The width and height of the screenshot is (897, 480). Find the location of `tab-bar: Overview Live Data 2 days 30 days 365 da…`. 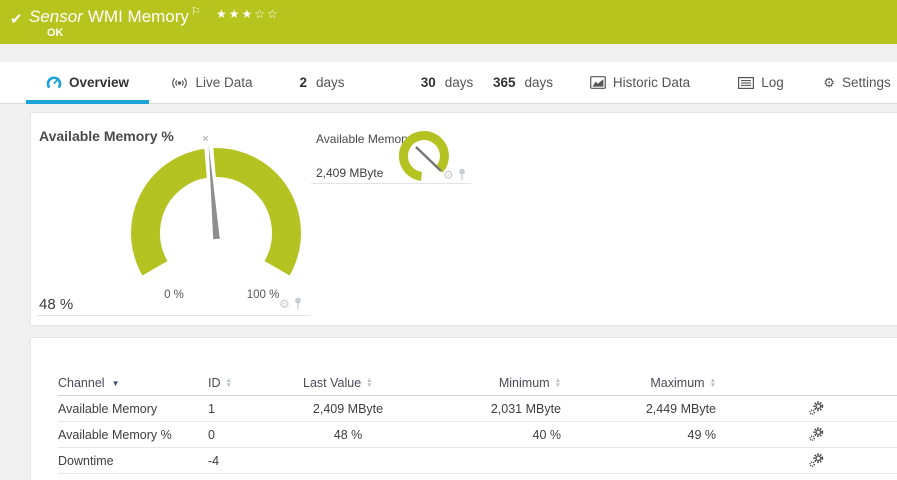

tab-bar: Overview Live Data 2 days 30 days 365 da… is located at coordinates (448, 83).